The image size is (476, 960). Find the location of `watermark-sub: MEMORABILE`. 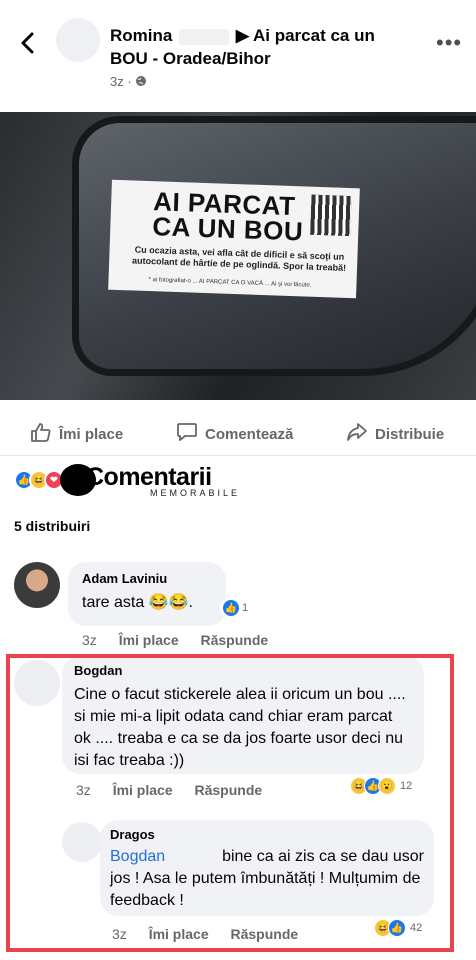

watermark-sub: MEMORABILE is located at coordinates (195, 493).